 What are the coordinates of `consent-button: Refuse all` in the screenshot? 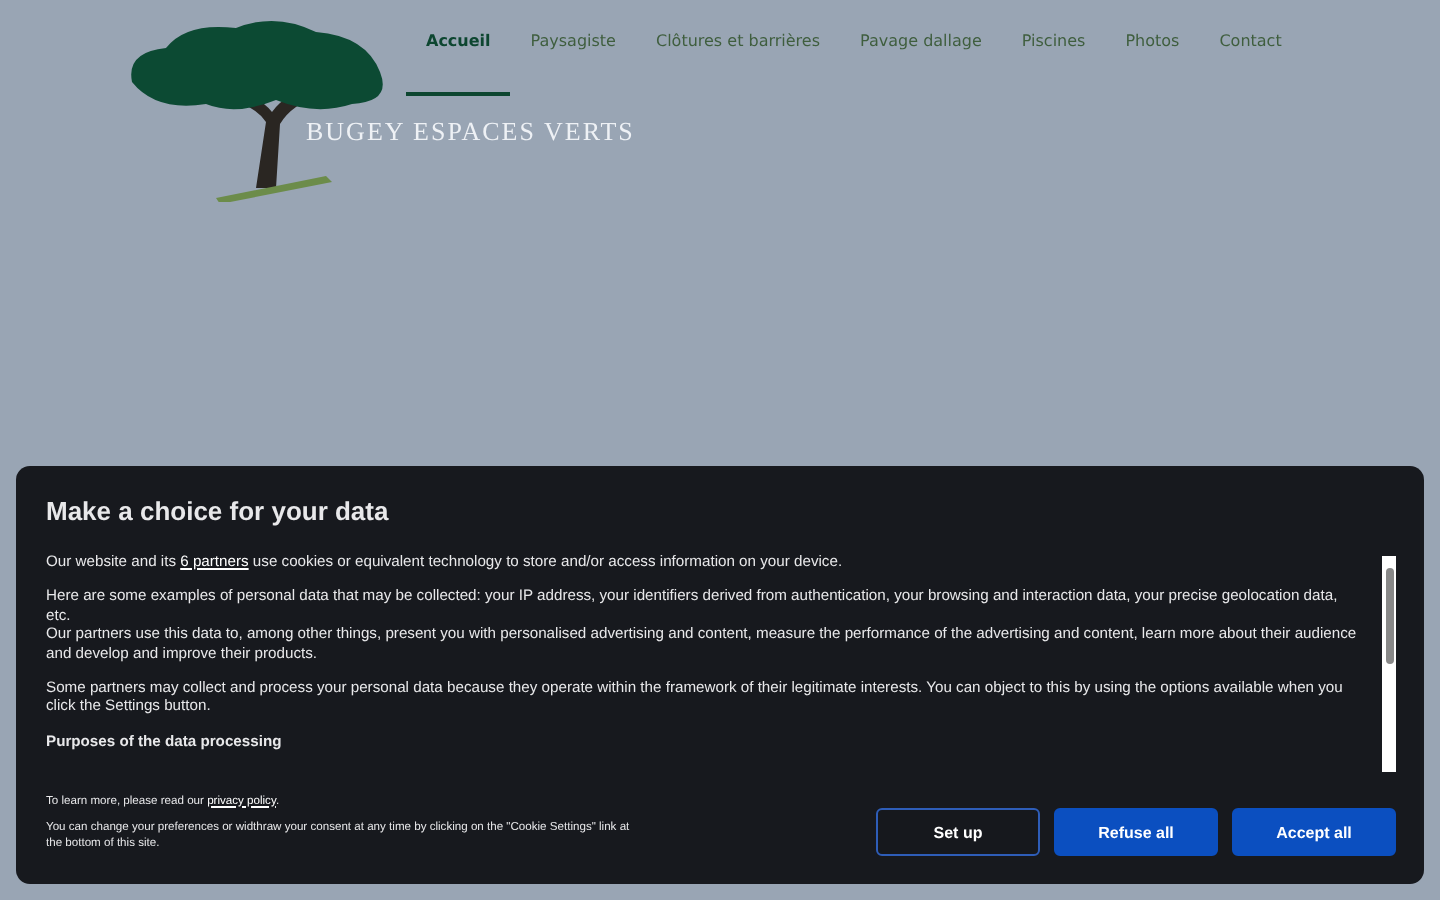 It's located at (1136, 832).